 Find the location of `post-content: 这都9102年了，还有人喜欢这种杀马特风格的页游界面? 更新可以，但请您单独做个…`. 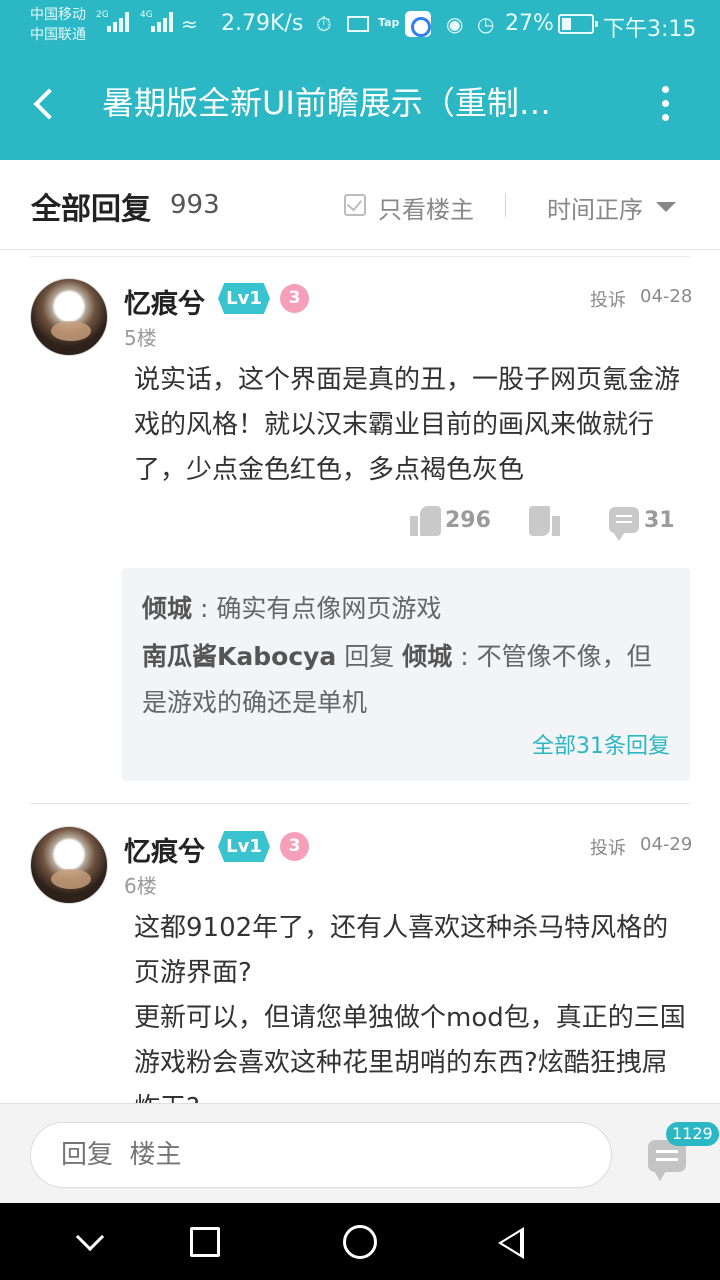

post-content: 这都9102年了，还有人喜欢这种杀马特风格的页游界面? 更新可以，但请您单独做个… is located at coordinates (411, 1004).